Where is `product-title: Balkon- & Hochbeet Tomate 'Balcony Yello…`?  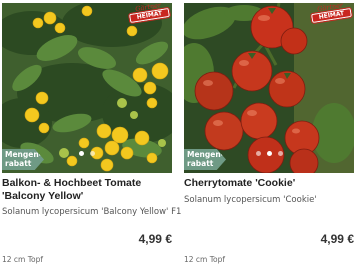 product-title: Balkon- & Hochbeet Tomate 'Balcony Yello… is located at coordinates (88, 190).